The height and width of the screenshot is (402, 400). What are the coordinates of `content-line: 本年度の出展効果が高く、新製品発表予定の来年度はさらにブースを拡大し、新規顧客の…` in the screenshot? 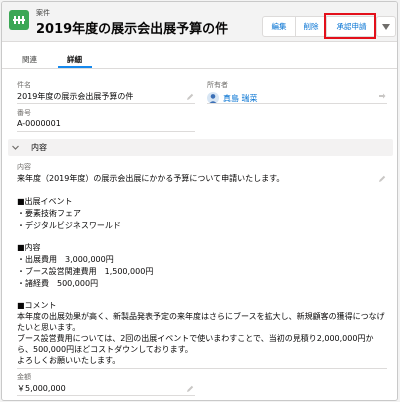 It's located at (201, 316).